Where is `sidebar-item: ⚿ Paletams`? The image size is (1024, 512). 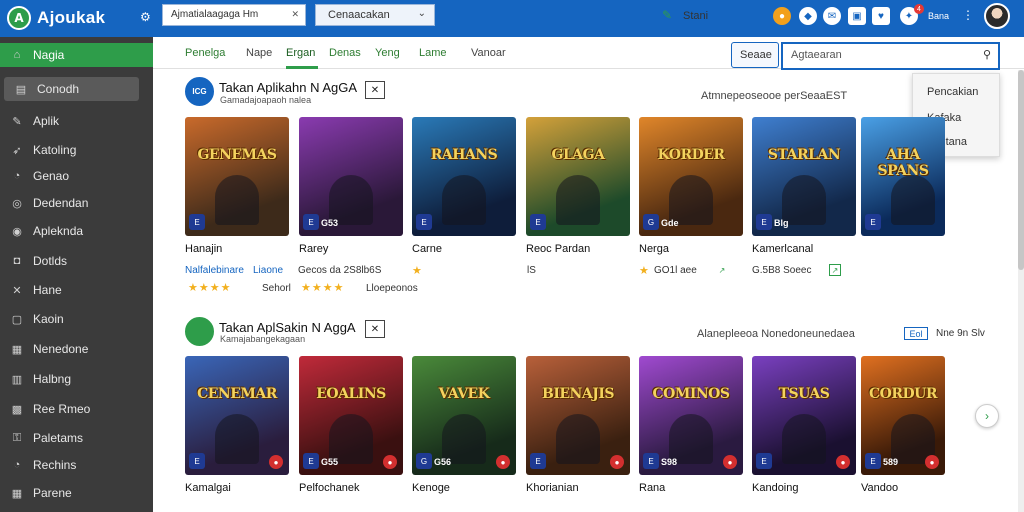 sidebar-item: ⚿ Paletams is located at coordinates (76, 438).